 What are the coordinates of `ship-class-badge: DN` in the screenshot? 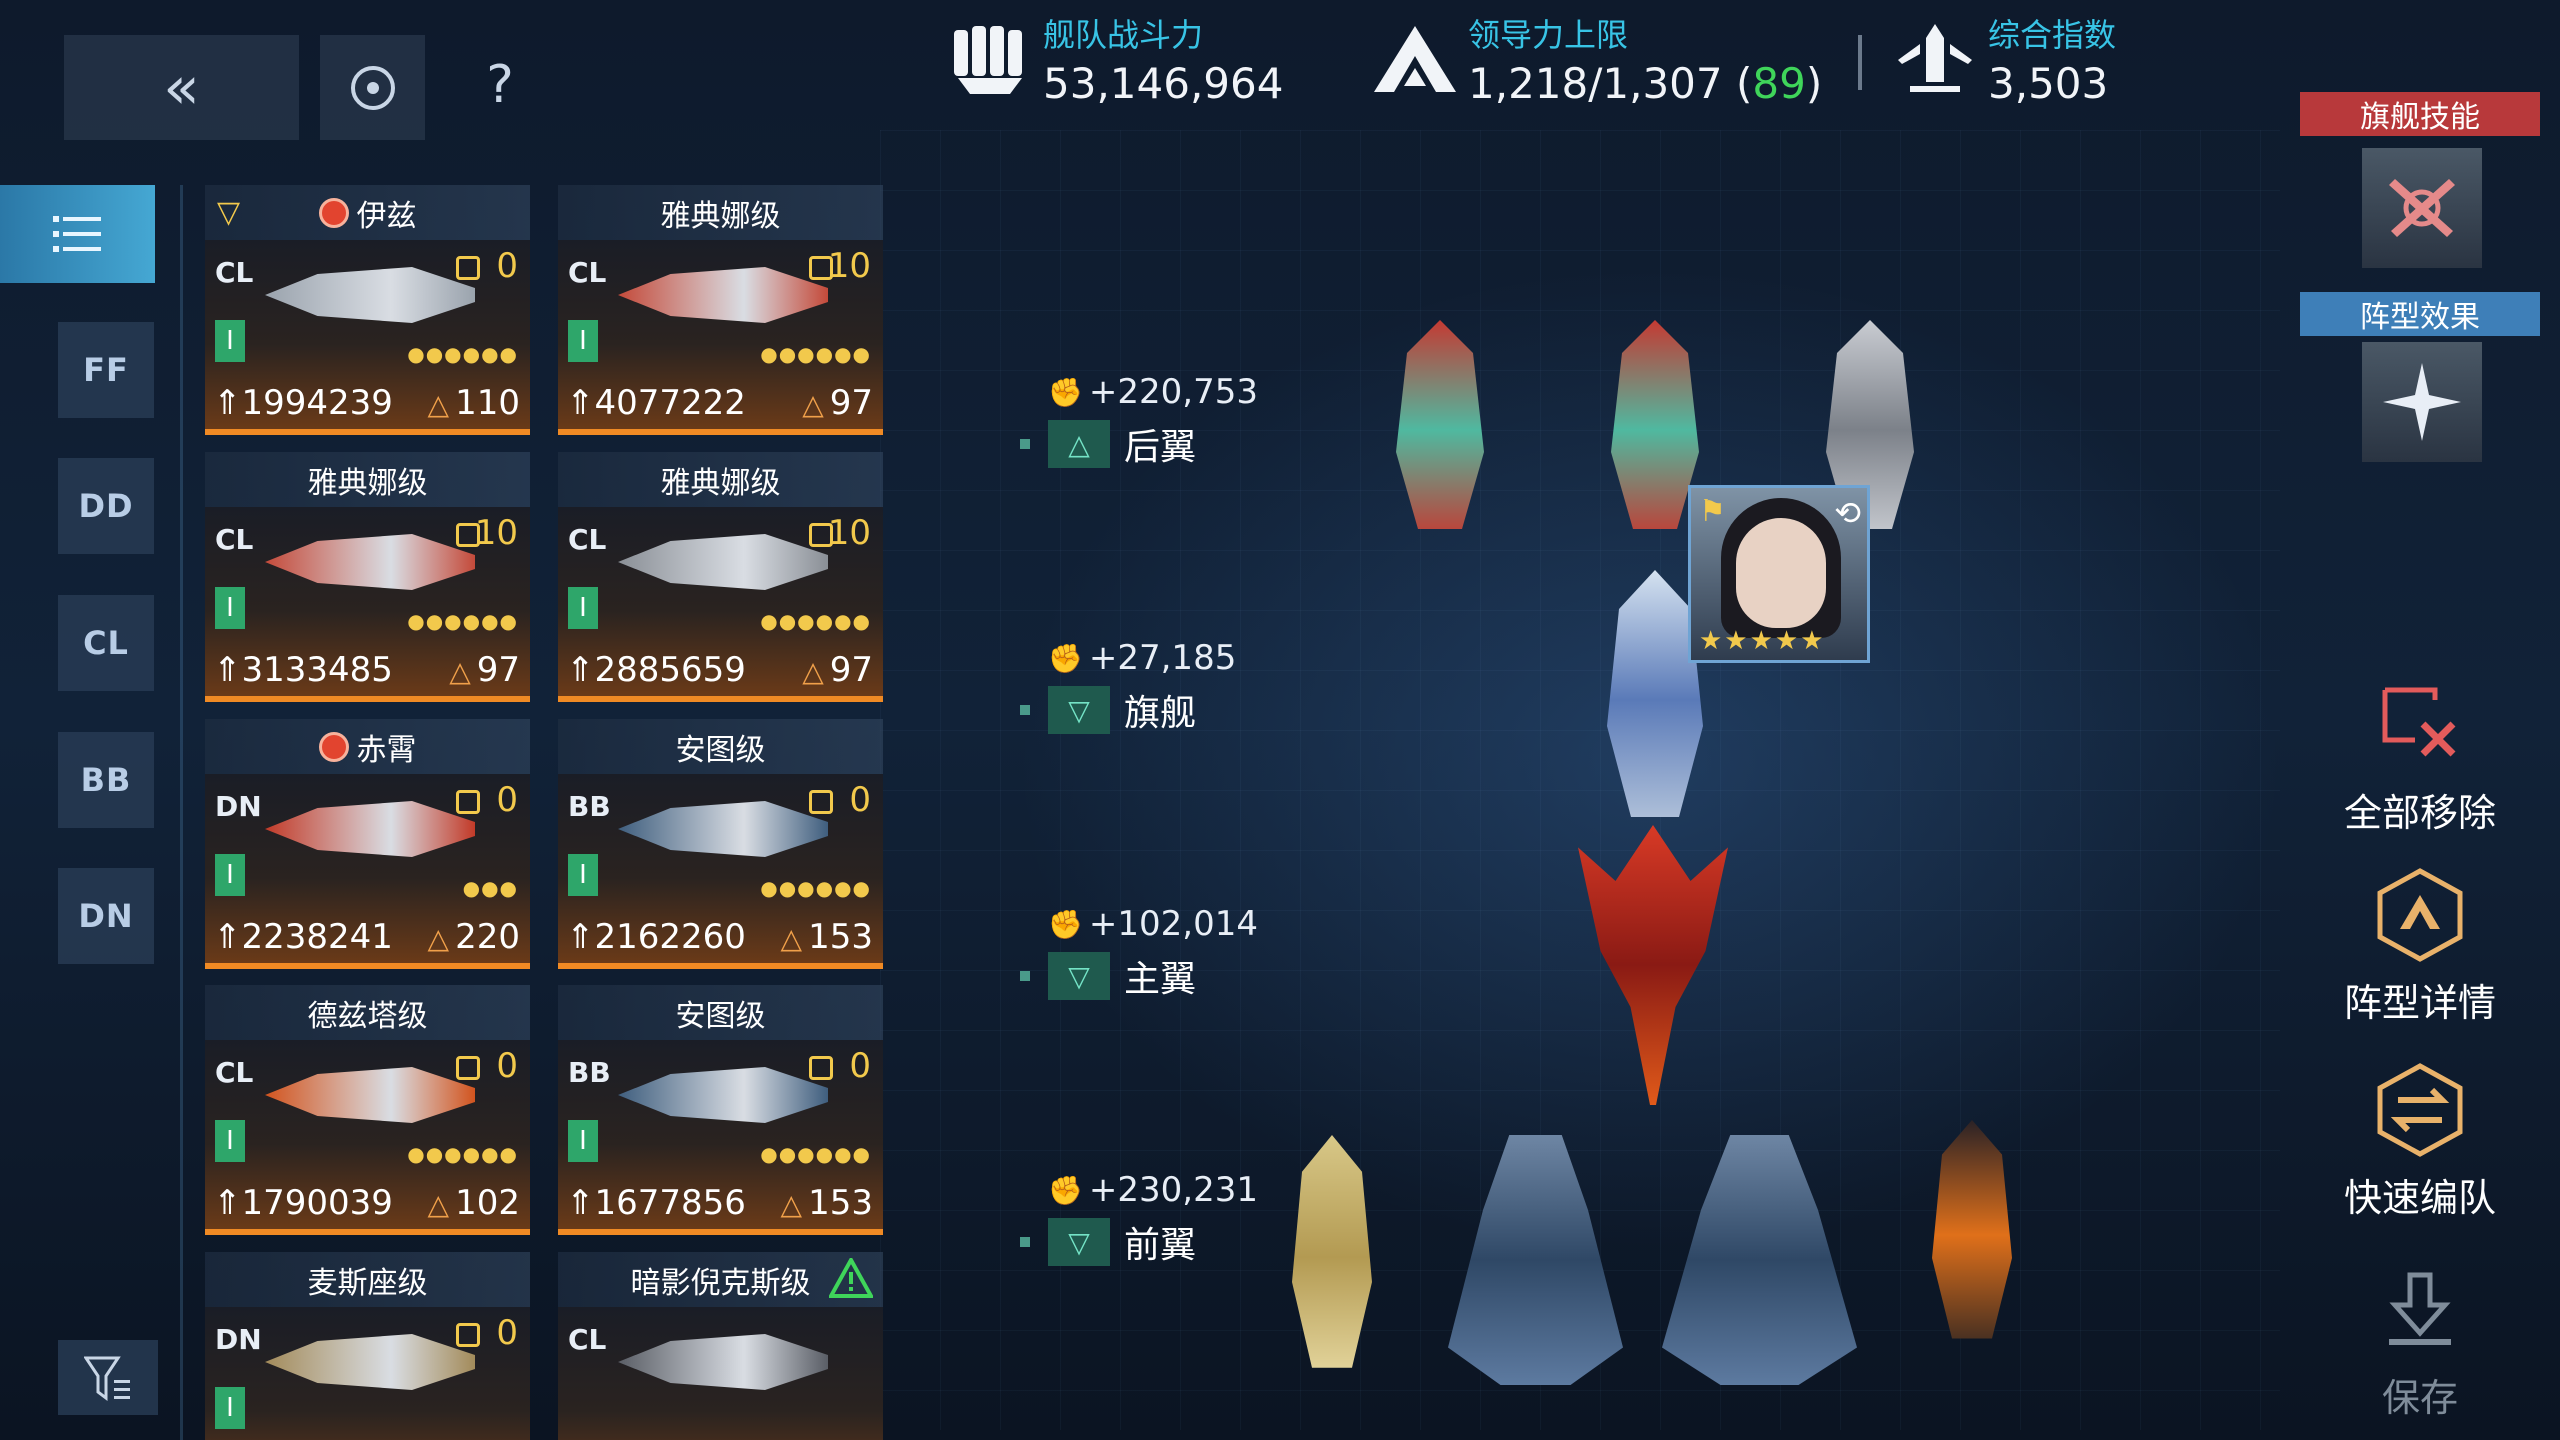 It's located at (238, 806).